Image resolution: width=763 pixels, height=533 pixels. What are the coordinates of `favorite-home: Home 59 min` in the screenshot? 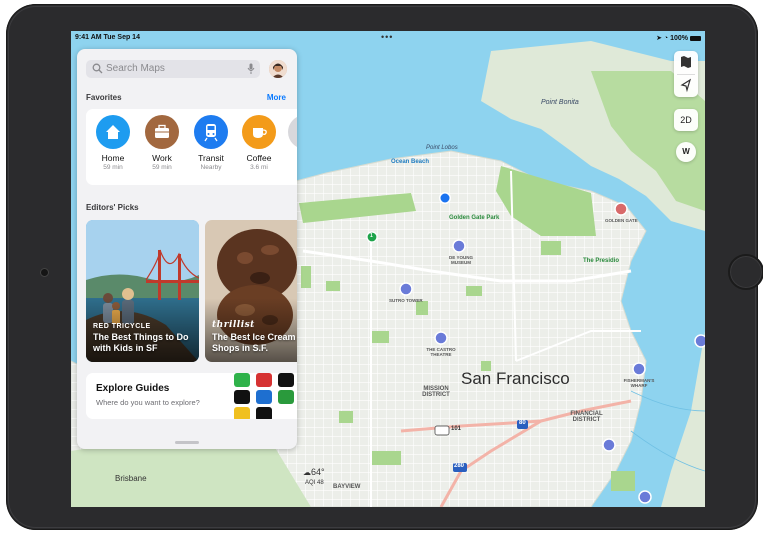 It's located at (113, 143).